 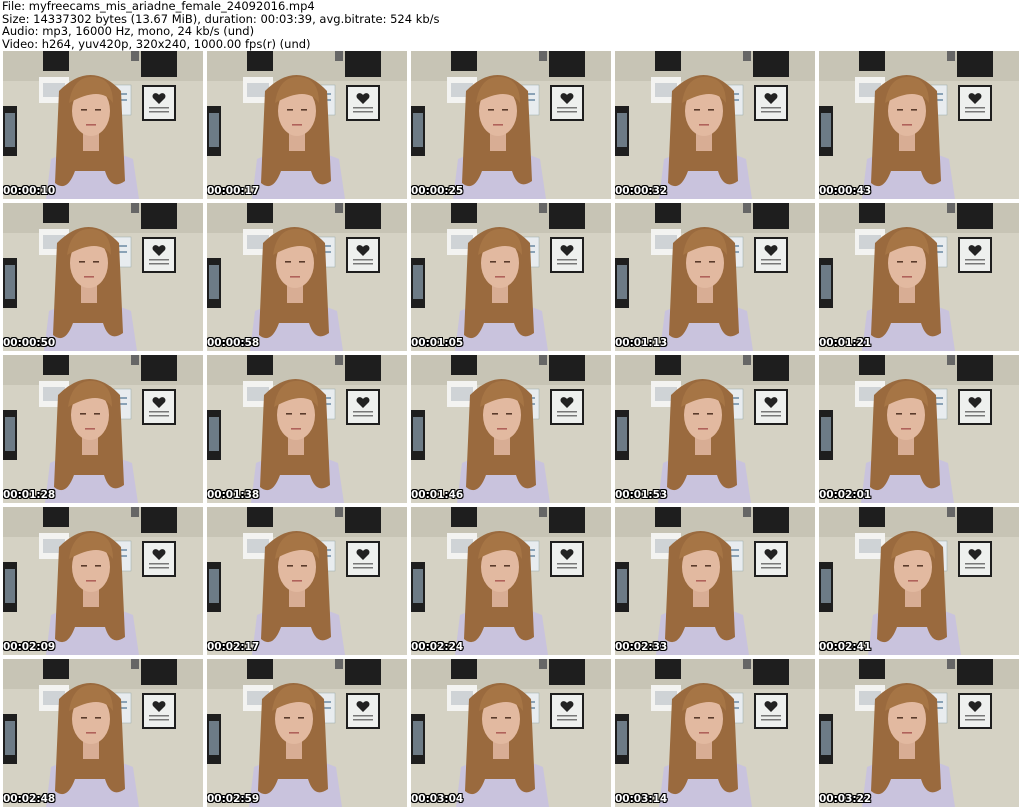 I want to click on video-thumbnail: 00:02:48, so click(x=103, y=733).